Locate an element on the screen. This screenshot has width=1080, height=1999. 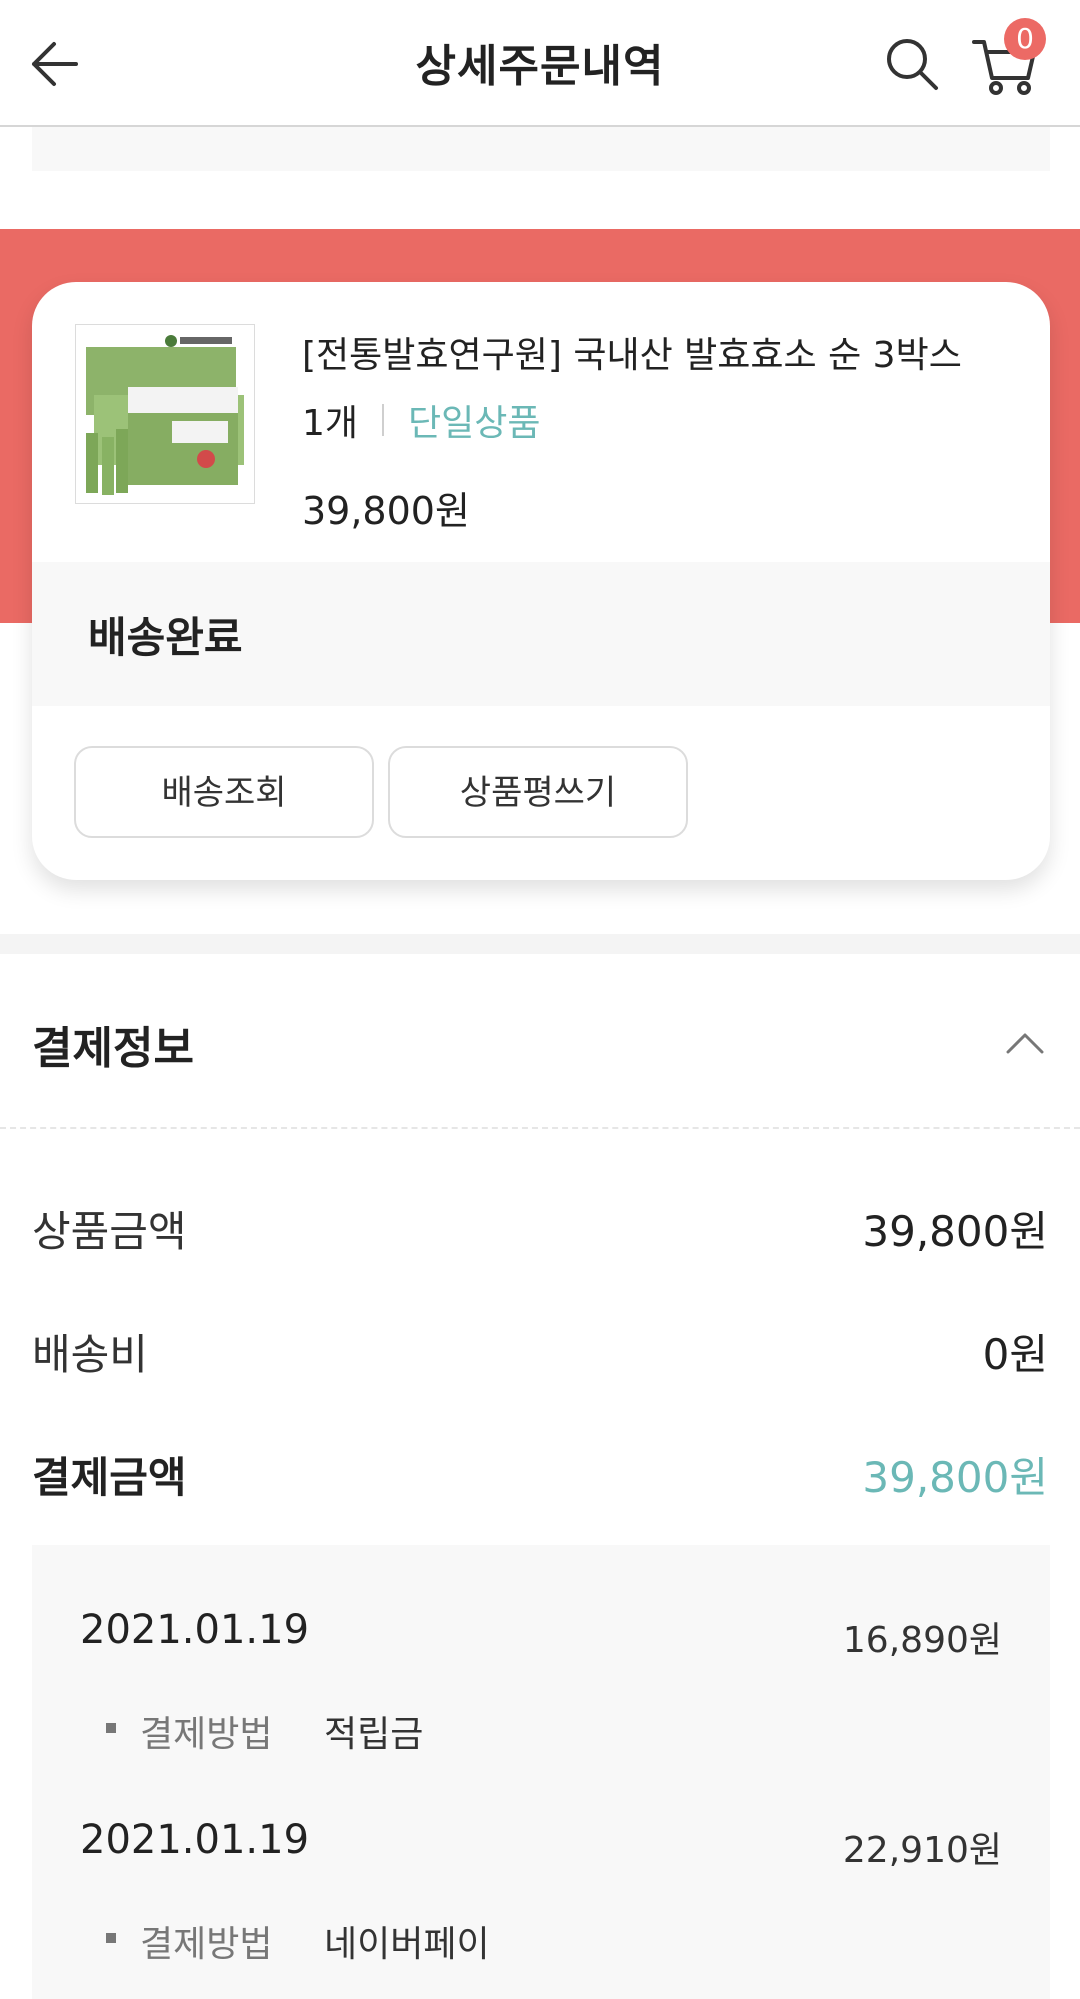
chevron-up-icon is located at coordinates (1025, 1042).